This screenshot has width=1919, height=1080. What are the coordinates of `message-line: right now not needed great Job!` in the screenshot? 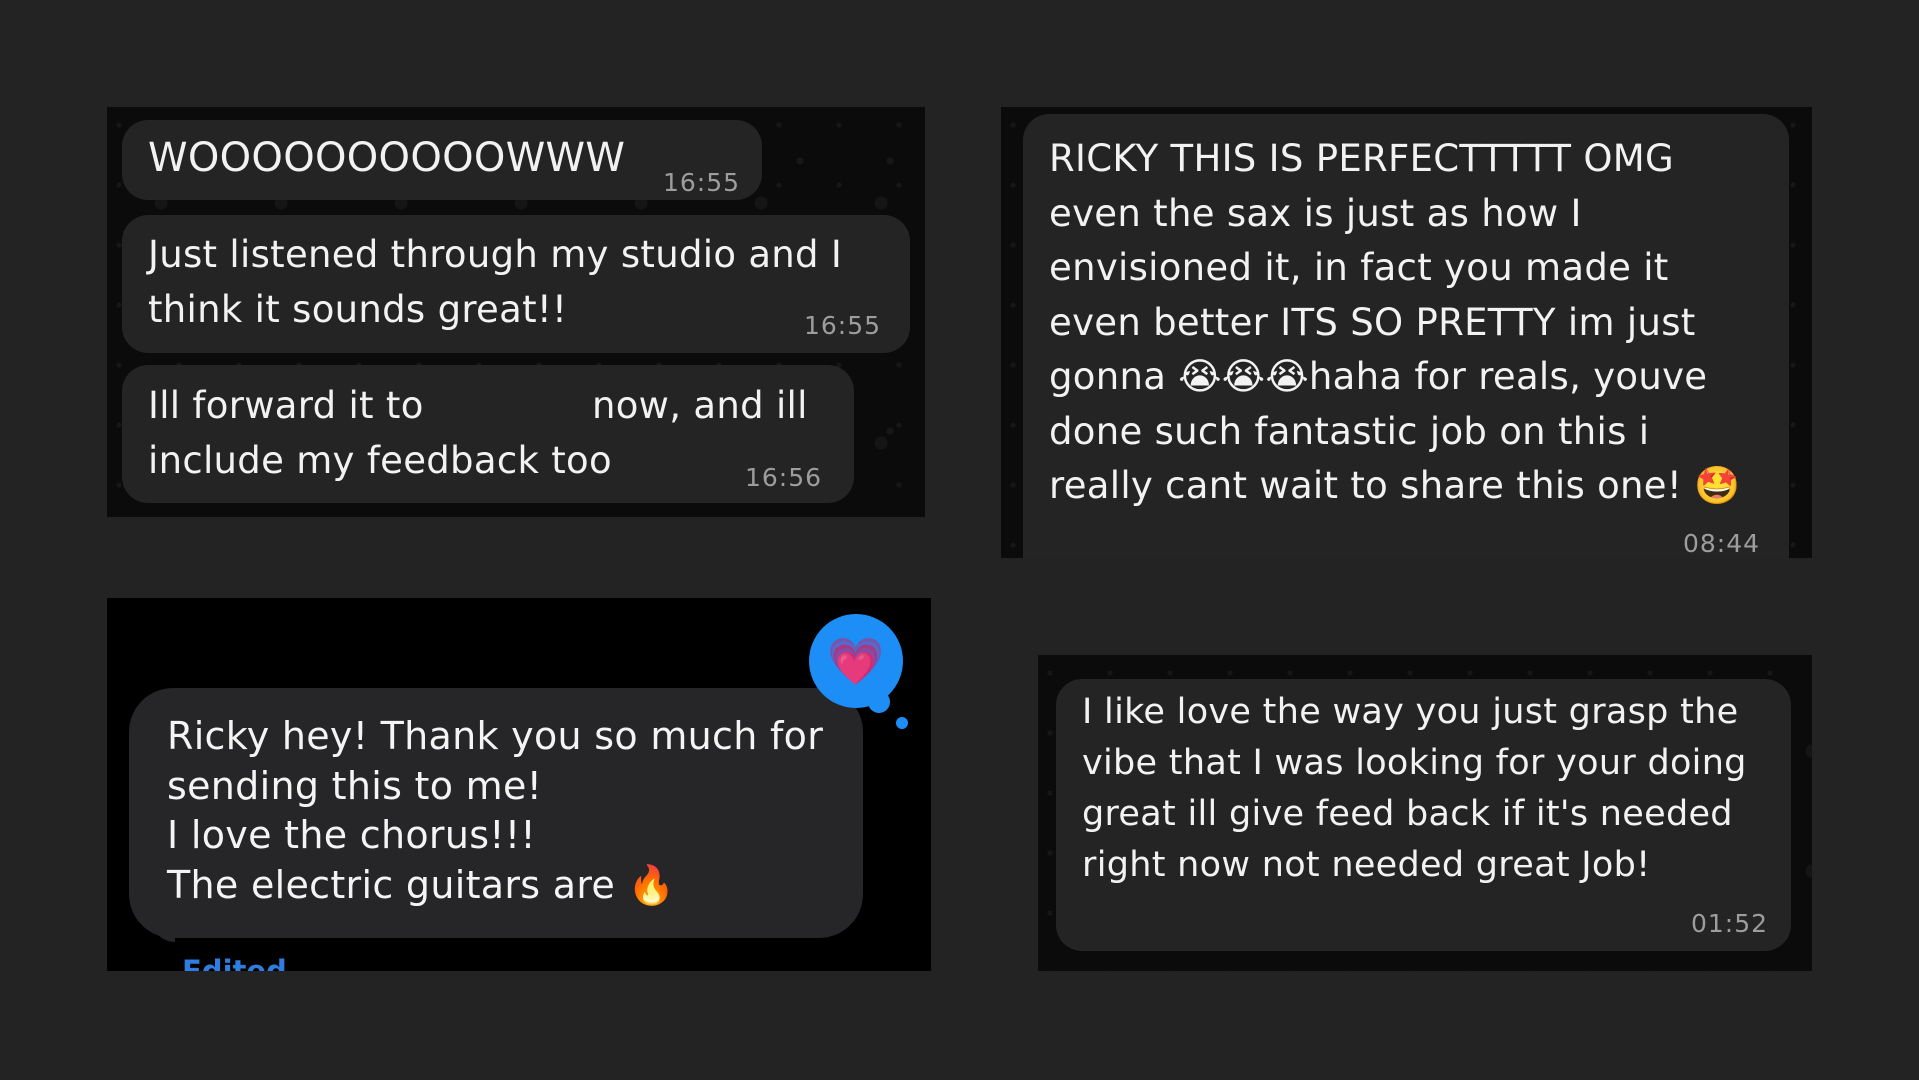 It's located at (1366, 865).